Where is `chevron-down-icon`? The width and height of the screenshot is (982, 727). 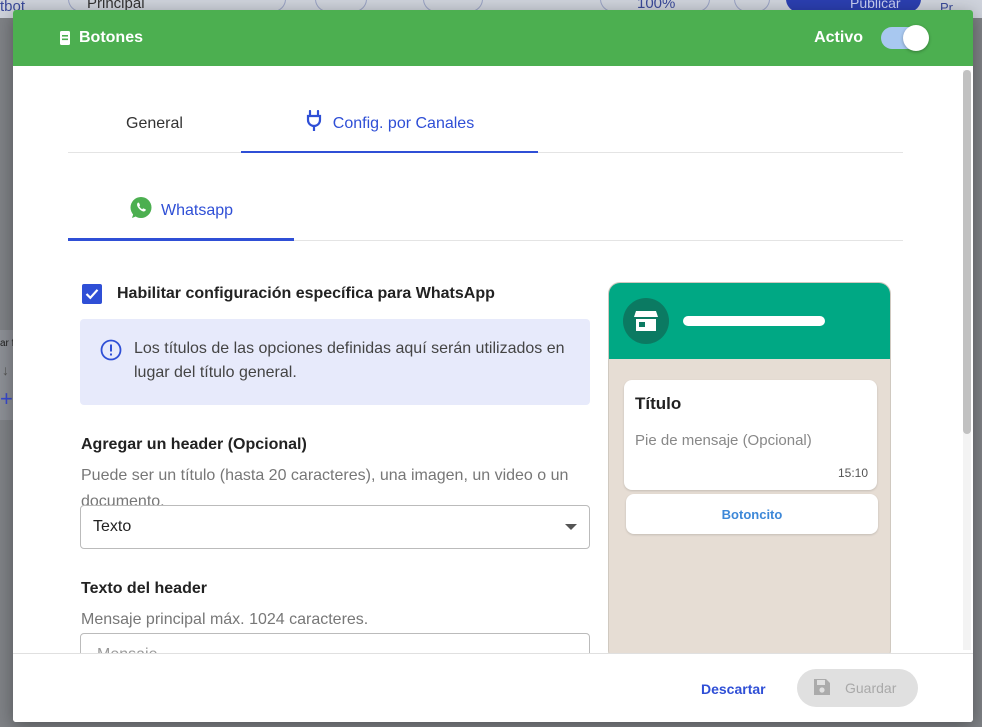 chevron-down-icon is located at coordinates (571, 527).